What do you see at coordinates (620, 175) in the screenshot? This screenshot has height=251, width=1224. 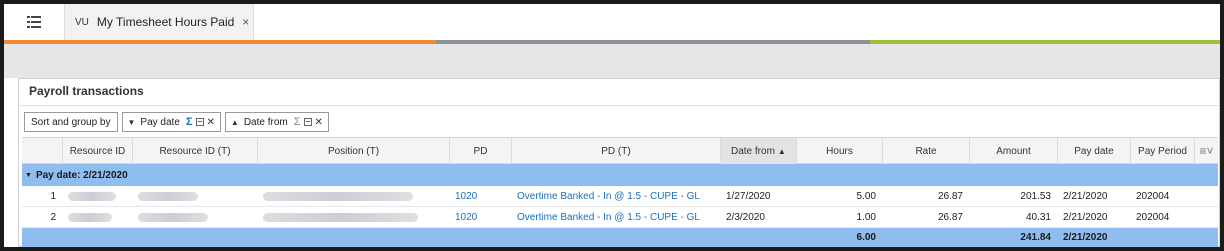 I see `group-header-row: ▼ Pay date: 2/21/2020` at bounding box center [620, 175].